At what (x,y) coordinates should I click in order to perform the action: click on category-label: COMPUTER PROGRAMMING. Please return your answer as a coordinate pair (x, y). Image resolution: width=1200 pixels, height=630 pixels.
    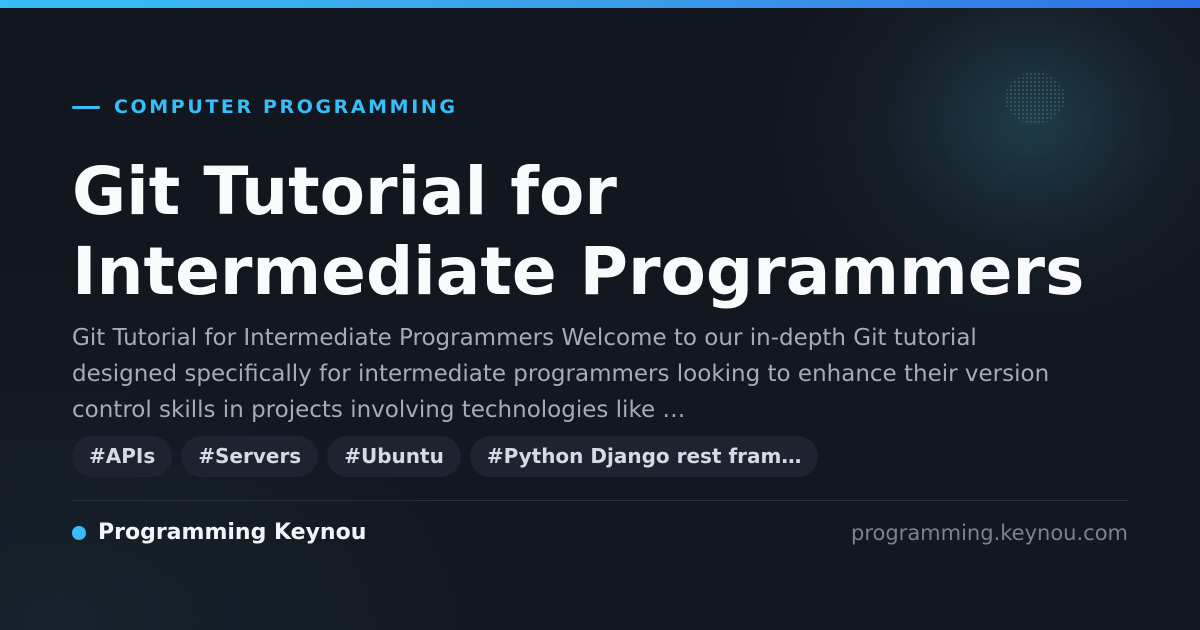
    Looking at the image, I should click on (286, 107).